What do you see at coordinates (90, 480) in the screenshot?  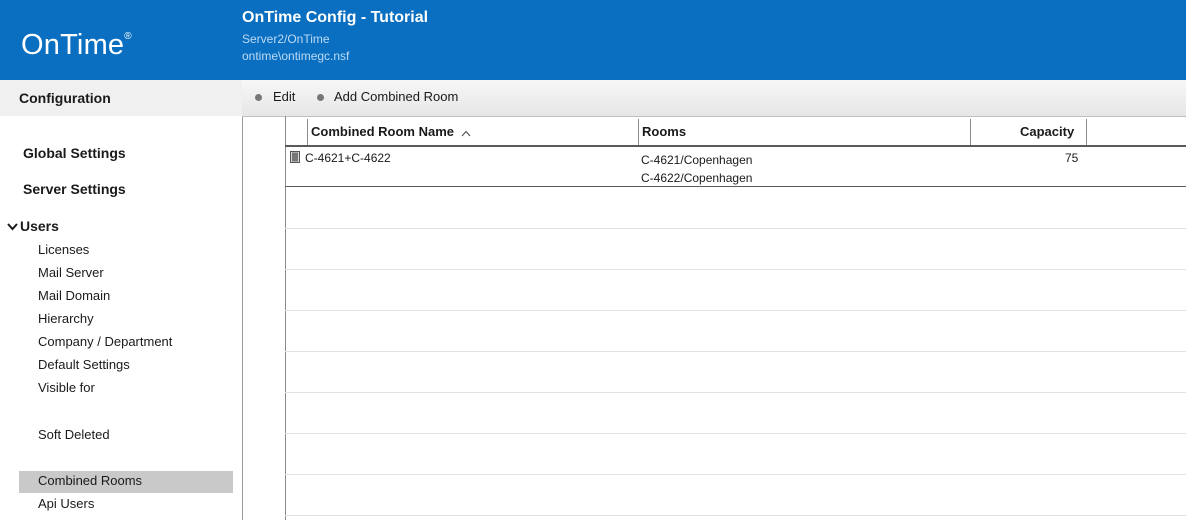 I see `nav-combined-rooms: Combined Rooms` at bounding box center [90, 480].